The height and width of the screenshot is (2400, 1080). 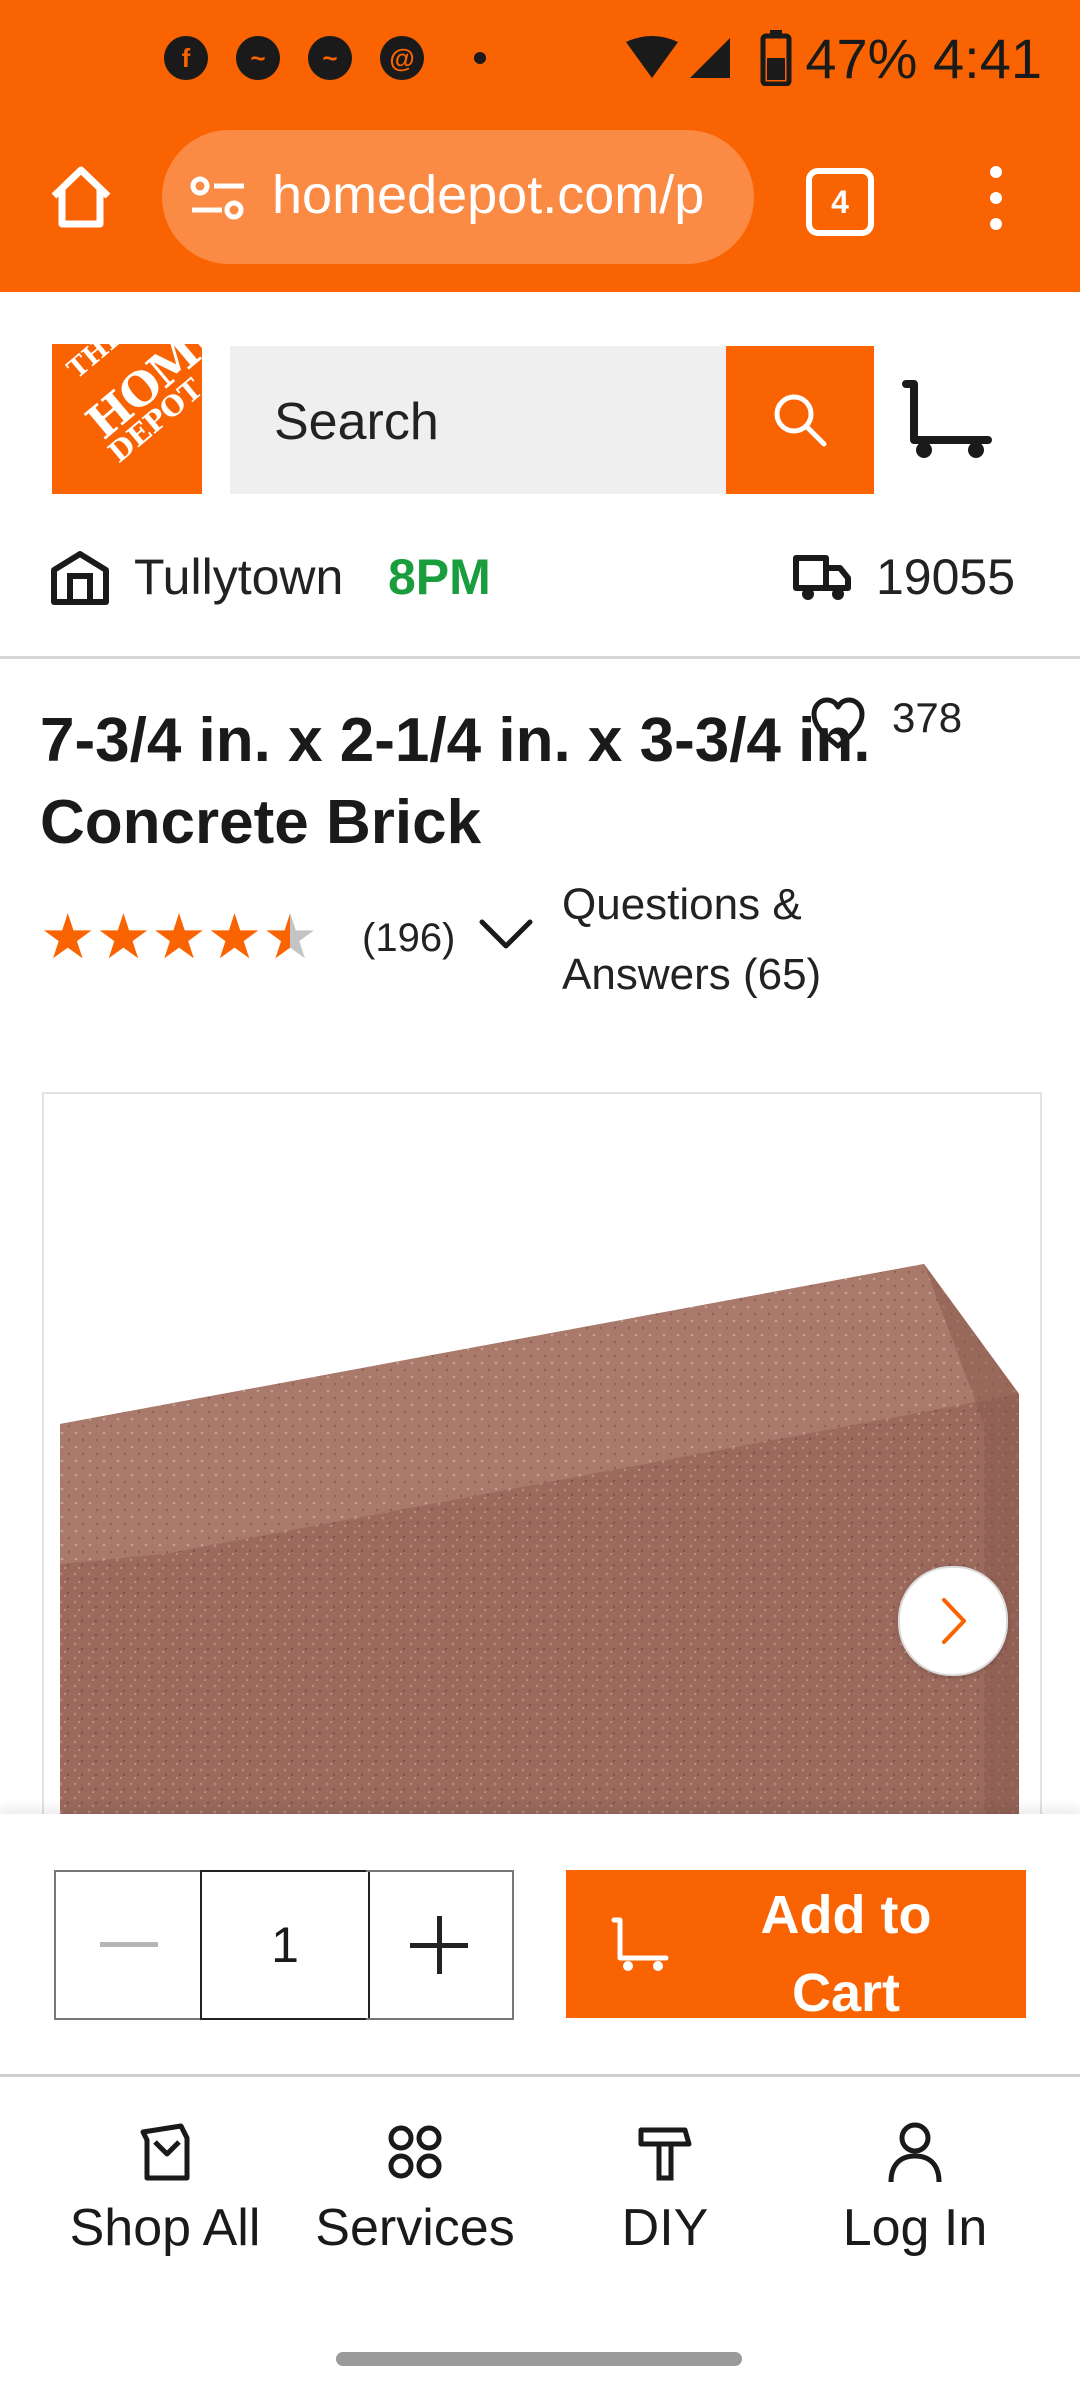 What do you see at coordinates (665, 2200) in the screenshot?
I see `nav-diy: DIY` at bounding box center [665, 2200].